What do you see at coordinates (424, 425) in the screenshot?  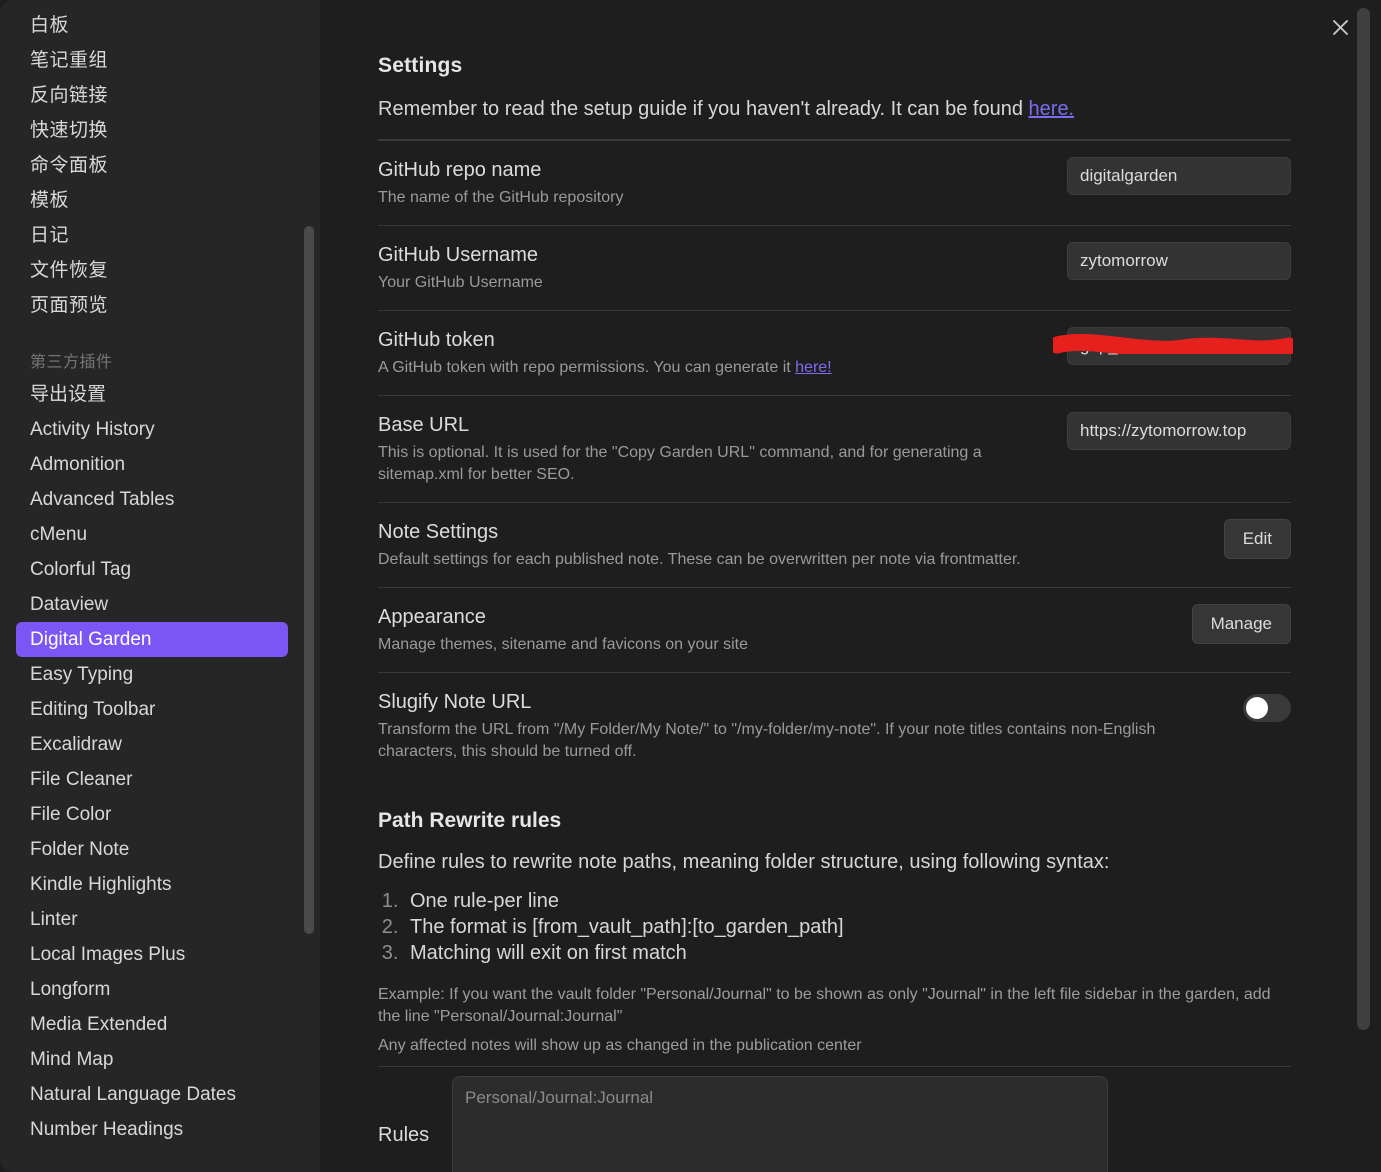 I see `setting-name: Base URL` at bounding box center [424, 425].